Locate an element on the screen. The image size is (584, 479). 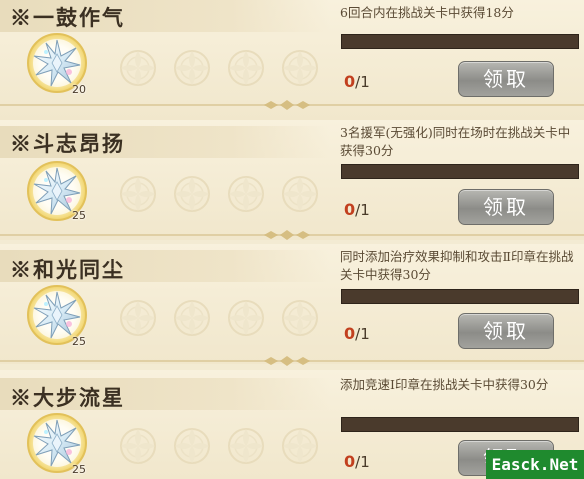
quest-title: ※和光同尘 is located at coordinates (67, 269).